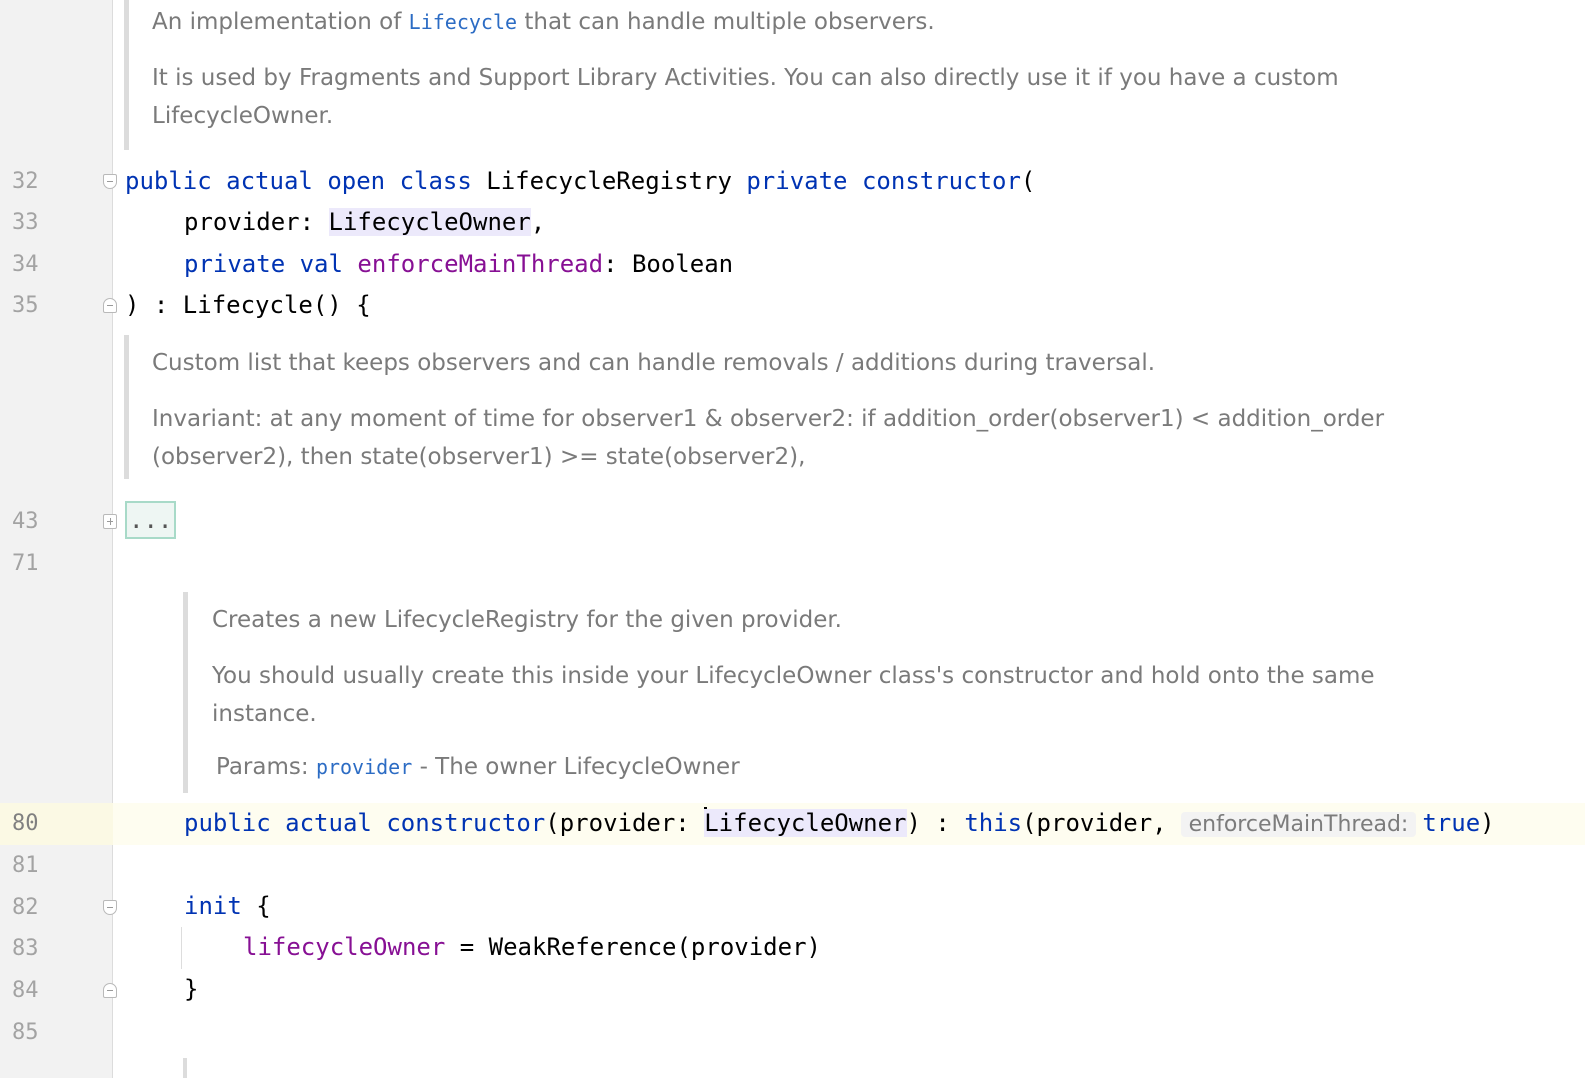 The image size is (1585, 1078). Describe the element at coordinates (25, 823) in the screenshot. I see `line-number-current: 80` at that location.